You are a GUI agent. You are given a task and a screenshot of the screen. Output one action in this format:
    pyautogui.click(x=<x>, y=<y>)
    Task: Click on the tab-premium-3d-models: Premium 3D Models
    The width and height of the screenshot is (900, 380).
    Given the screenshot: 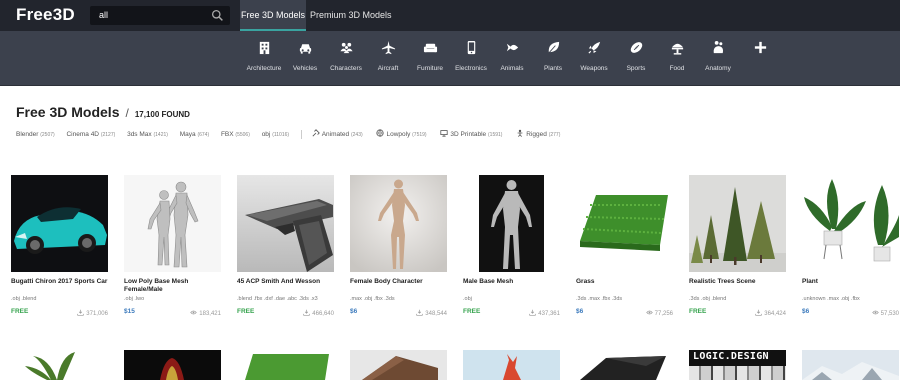 What is the action you would take?
    pyautogui.click(x=351, y=15)
    